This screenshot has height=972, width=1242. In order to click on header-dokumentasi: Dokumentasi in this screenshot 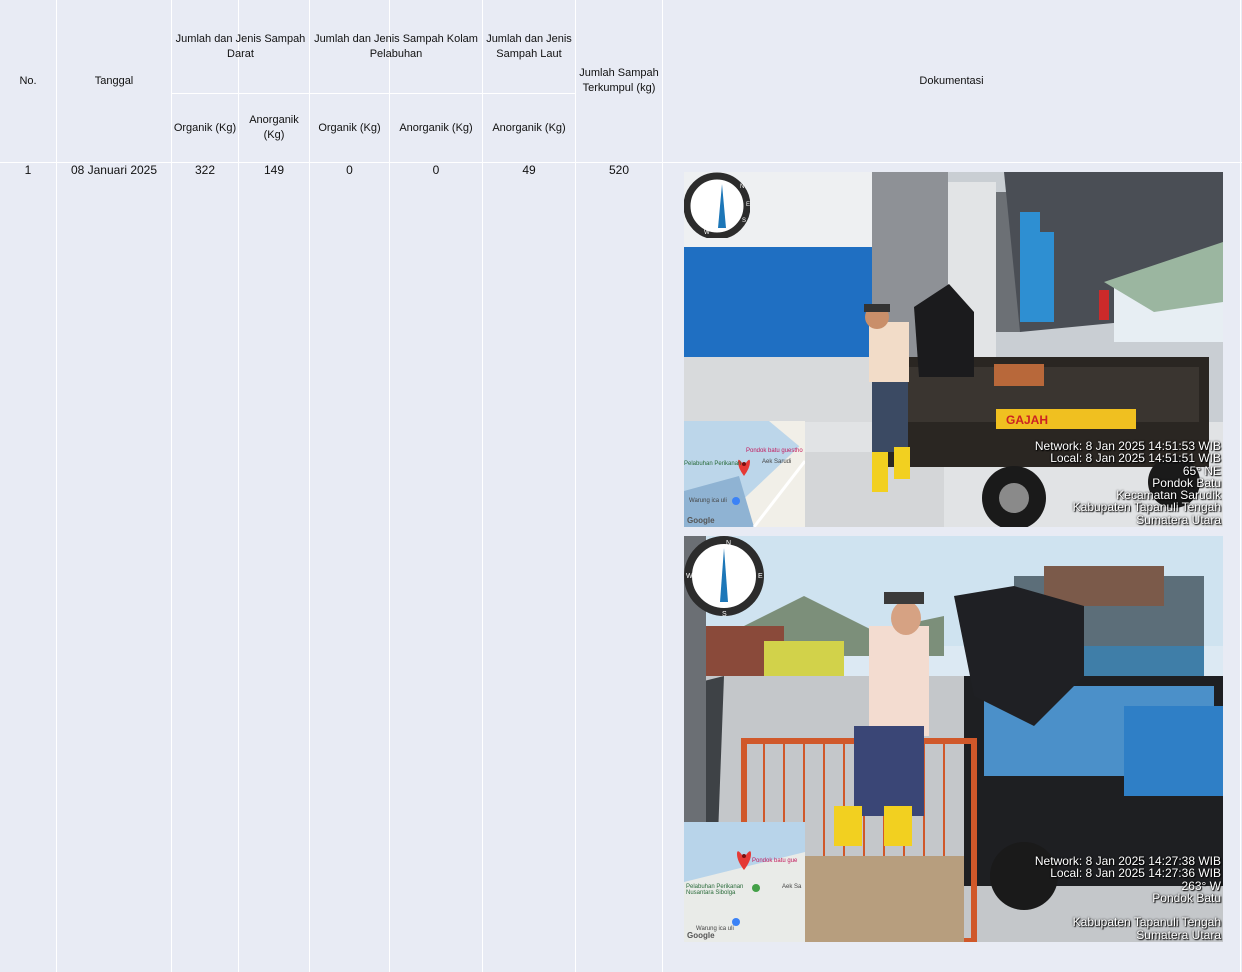, I will do `click(951, 80)`.